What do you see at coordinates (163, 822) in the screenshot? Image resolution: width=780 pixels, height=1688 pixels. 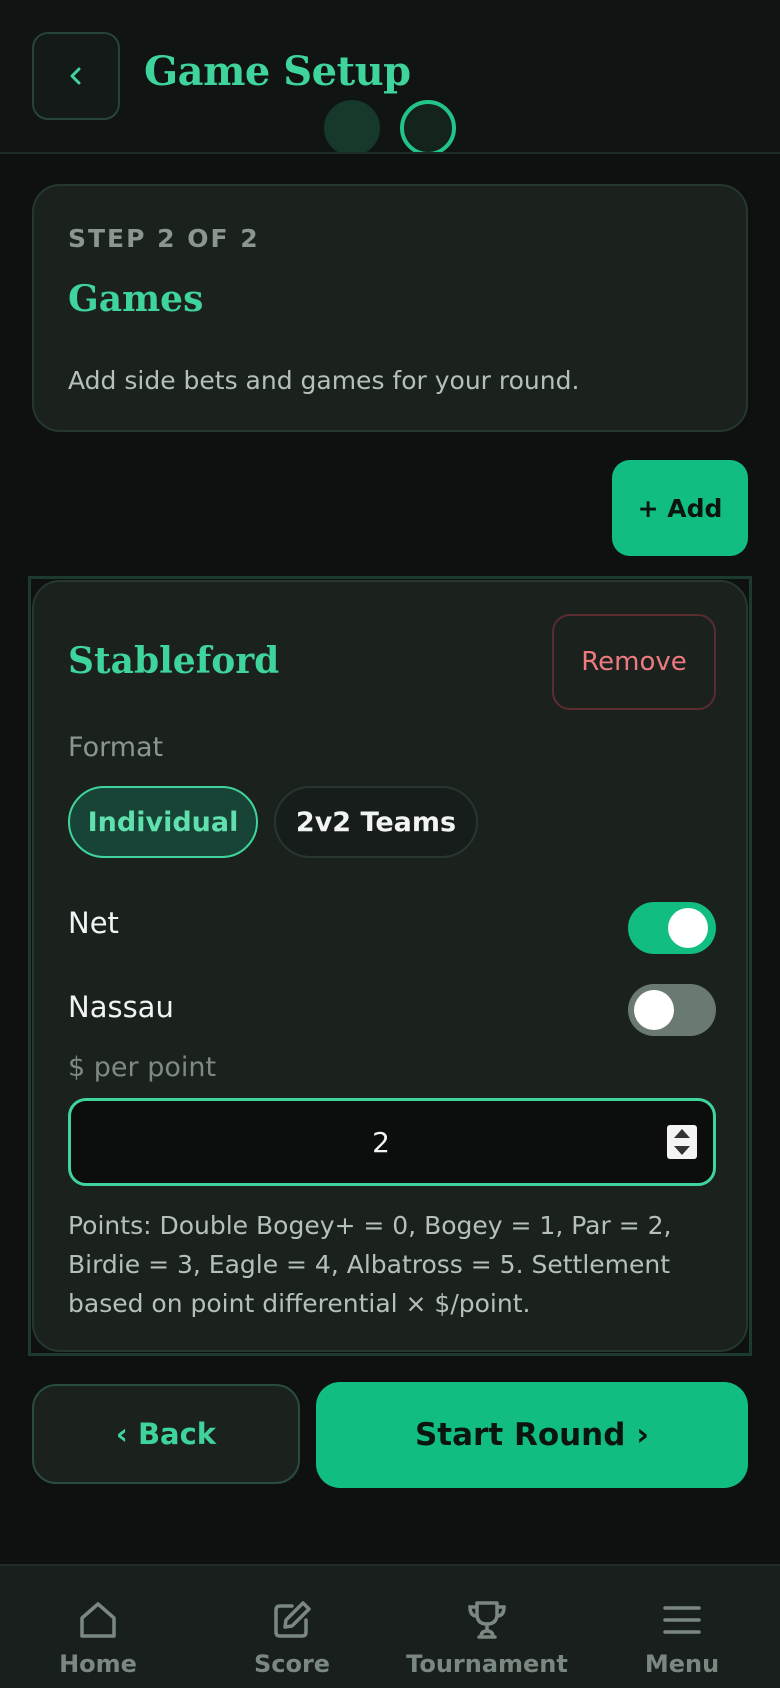 I see `format-option-individual: Individual` at bounding box center [163, 822].